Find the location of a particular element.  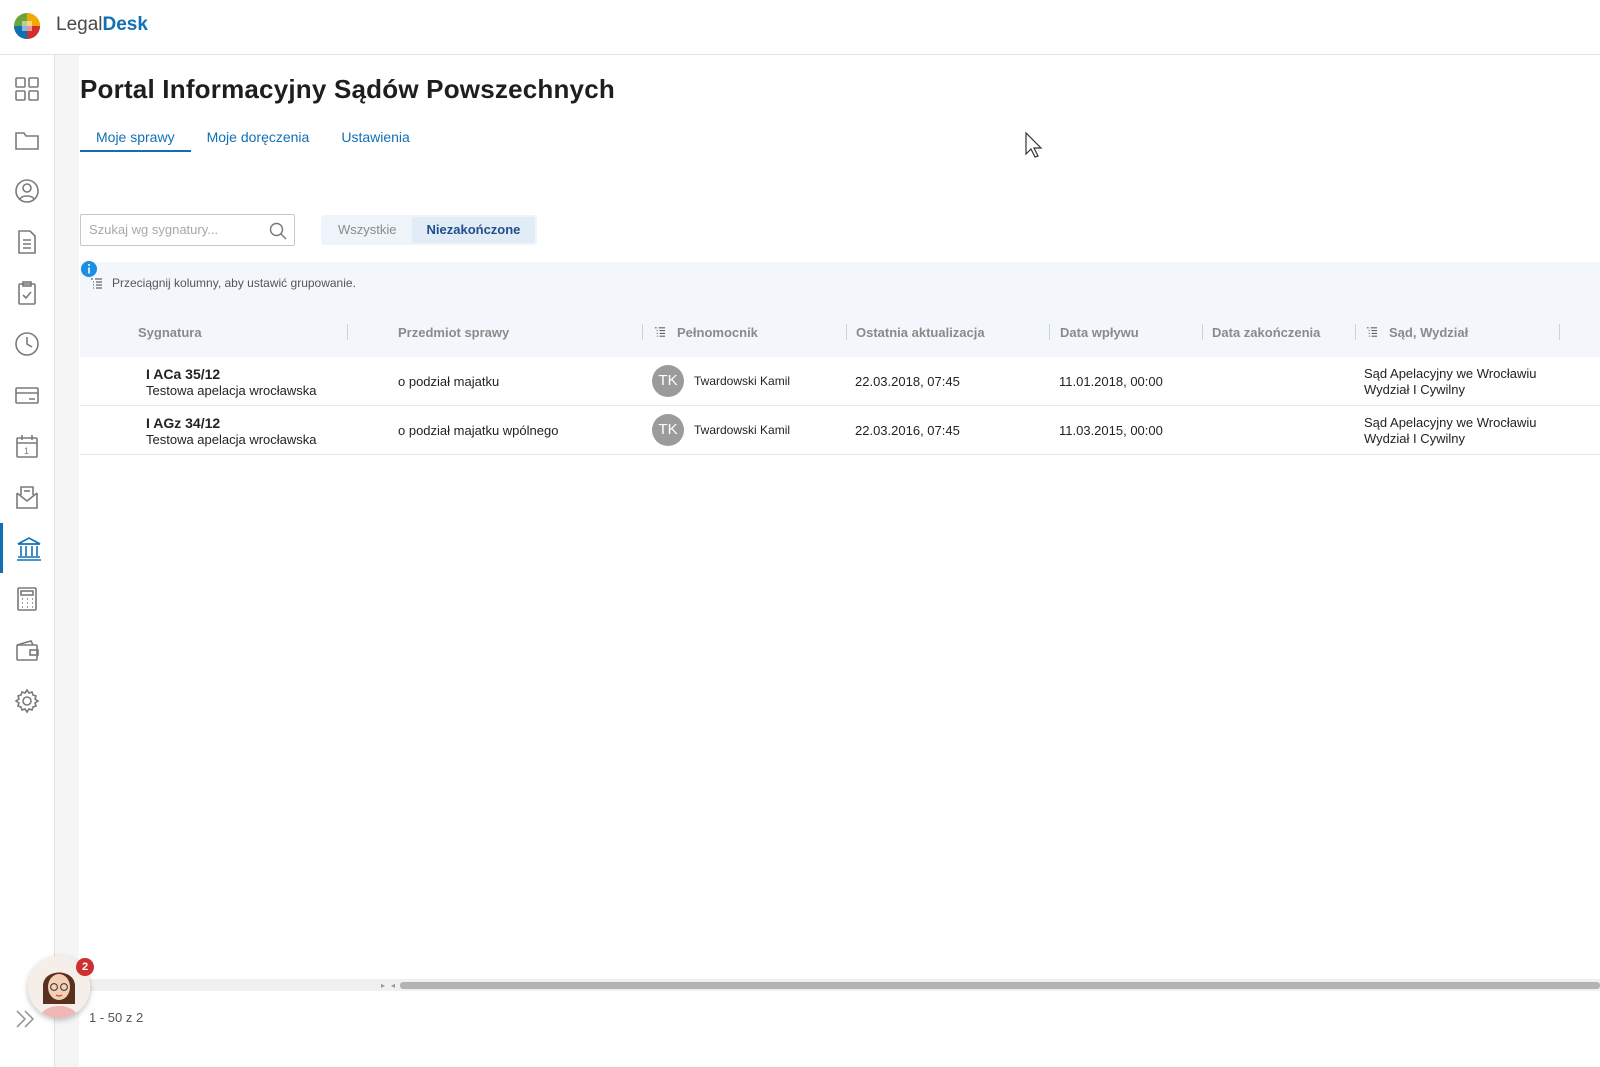

sidebar-item-documents is located at coordinates (27, 242).